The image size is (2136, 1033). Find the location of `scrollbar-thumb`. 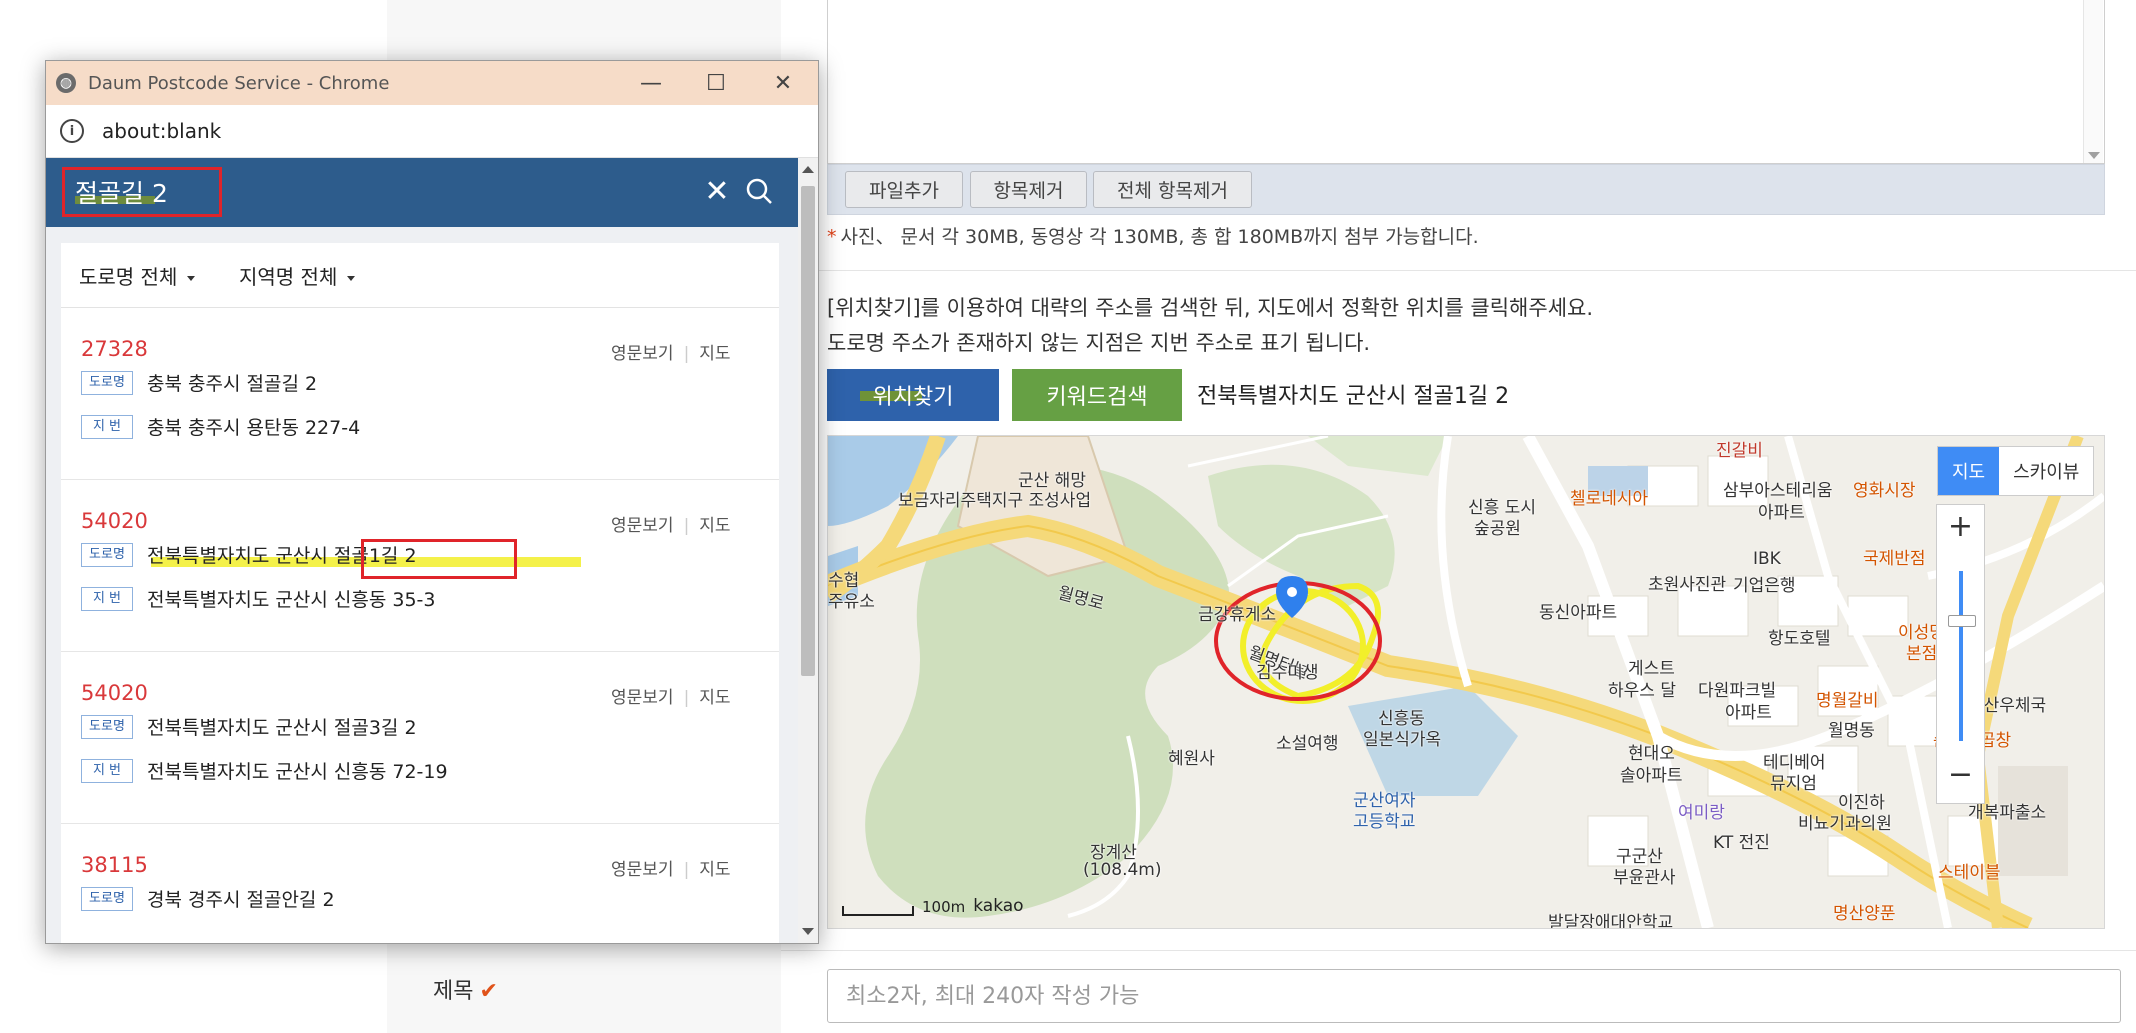

scrollbar-thumb is located at coordinates (808, 431).